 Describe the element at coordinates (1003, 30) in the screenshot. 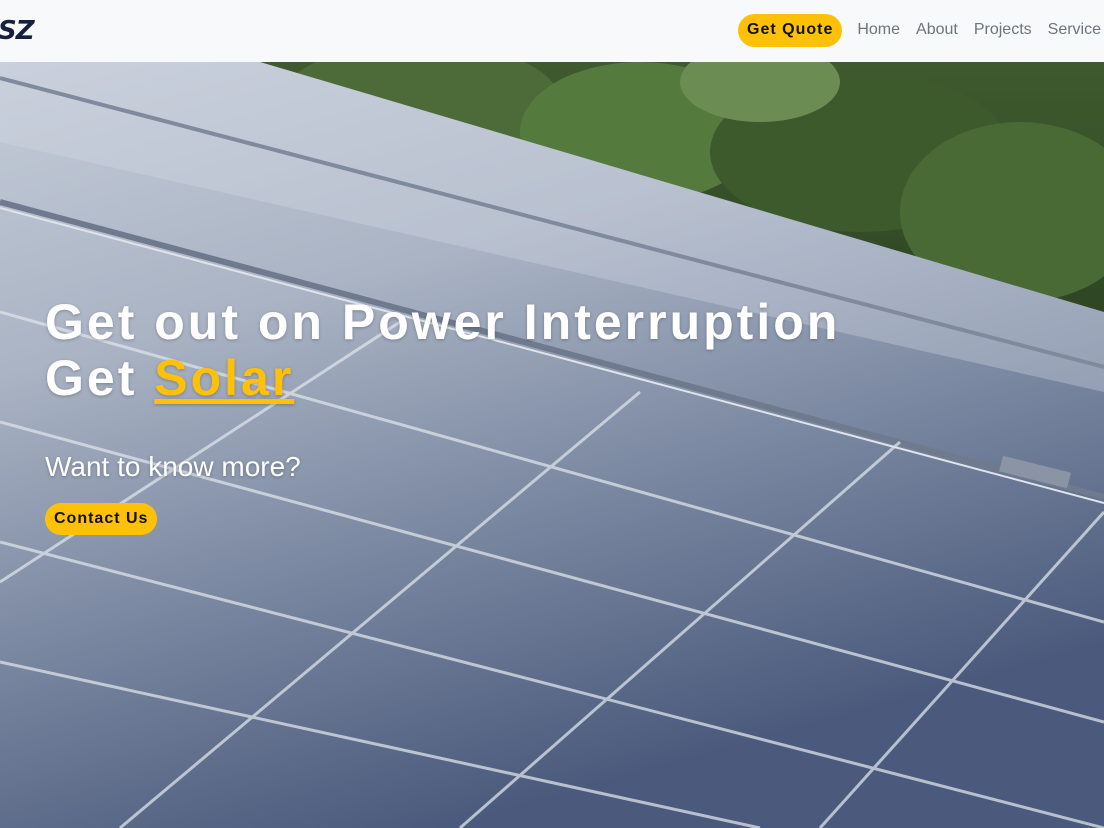

I see `nav-link-projects: Projects` at that location.